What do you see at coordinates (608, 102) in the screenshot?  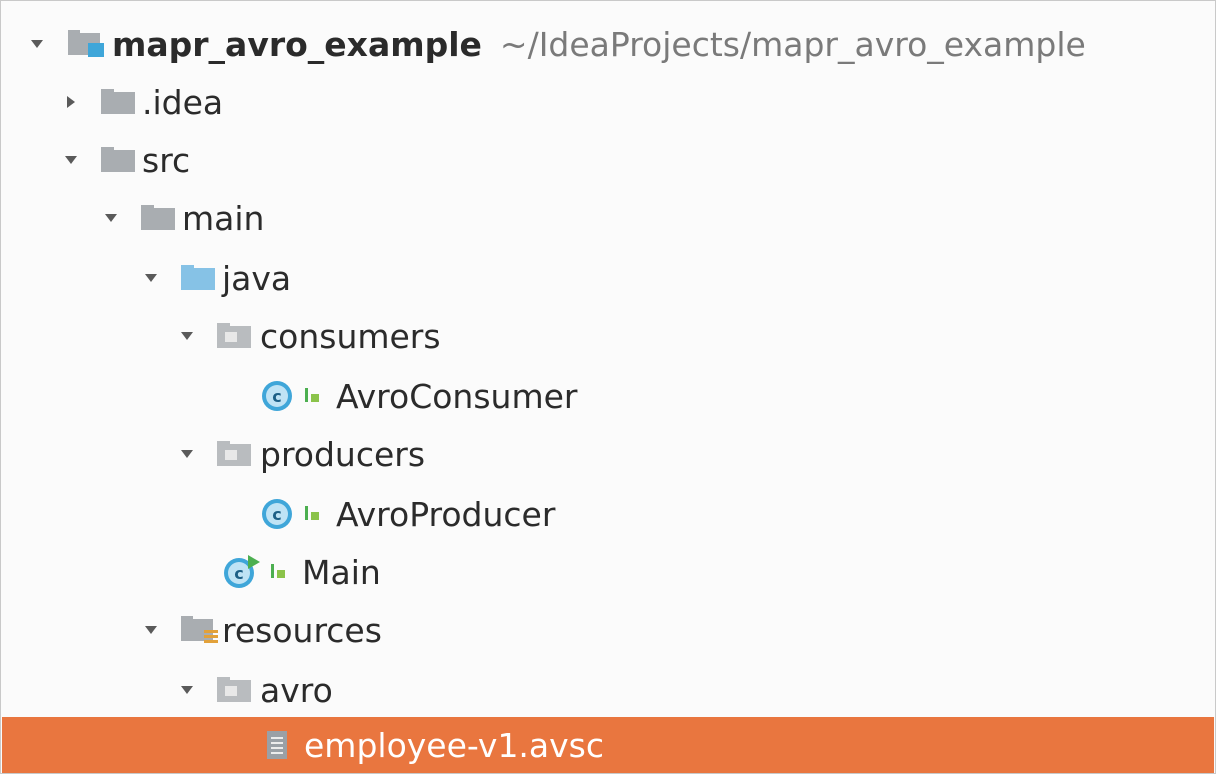 I see `tree-row-idea: .idea` at bounding box center [608, 102].